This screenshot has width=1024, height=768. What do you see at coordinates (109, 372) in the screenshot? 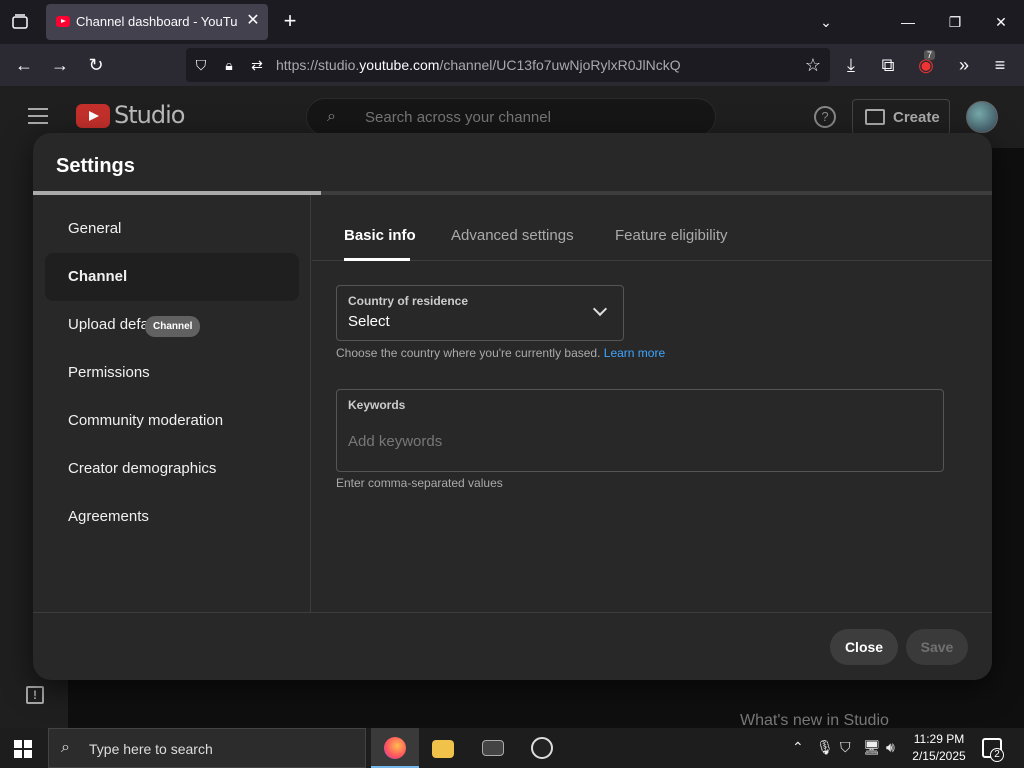
I see `settings-nav-label: Permissions` at bounding box center [109, 372].